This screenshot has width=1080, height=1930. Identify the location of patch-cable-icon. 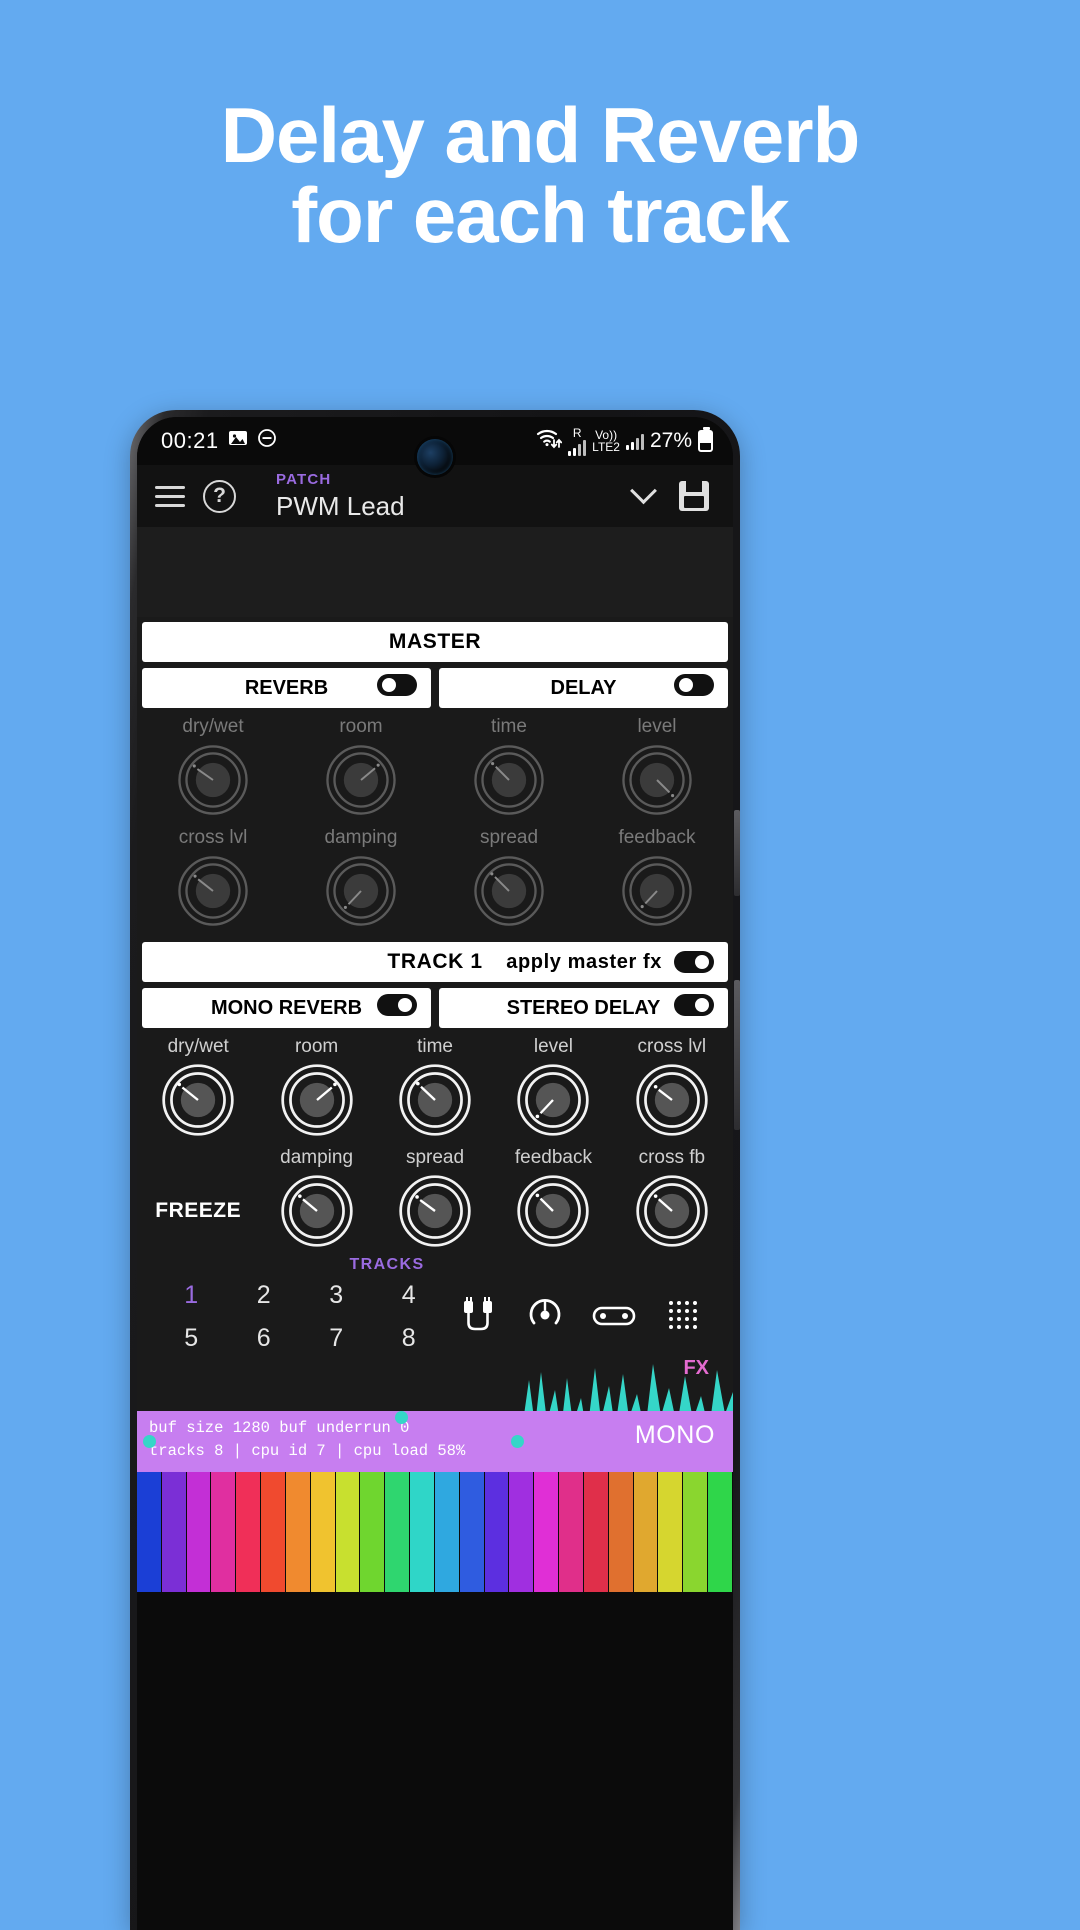
(478, 1317).